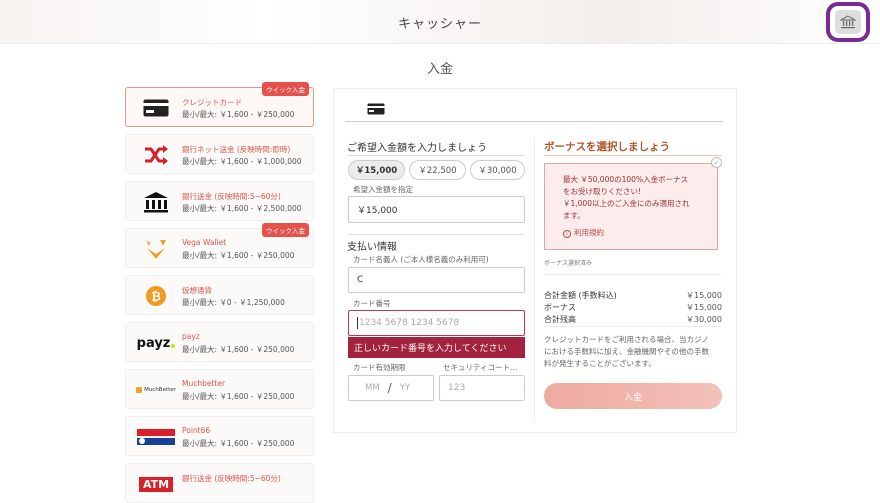 The width and height of the screenshot is (880, 503). I want to click on method-point66: Point66 最小/最大: ￥1,600 - ￥250,000, so click(219, 436).